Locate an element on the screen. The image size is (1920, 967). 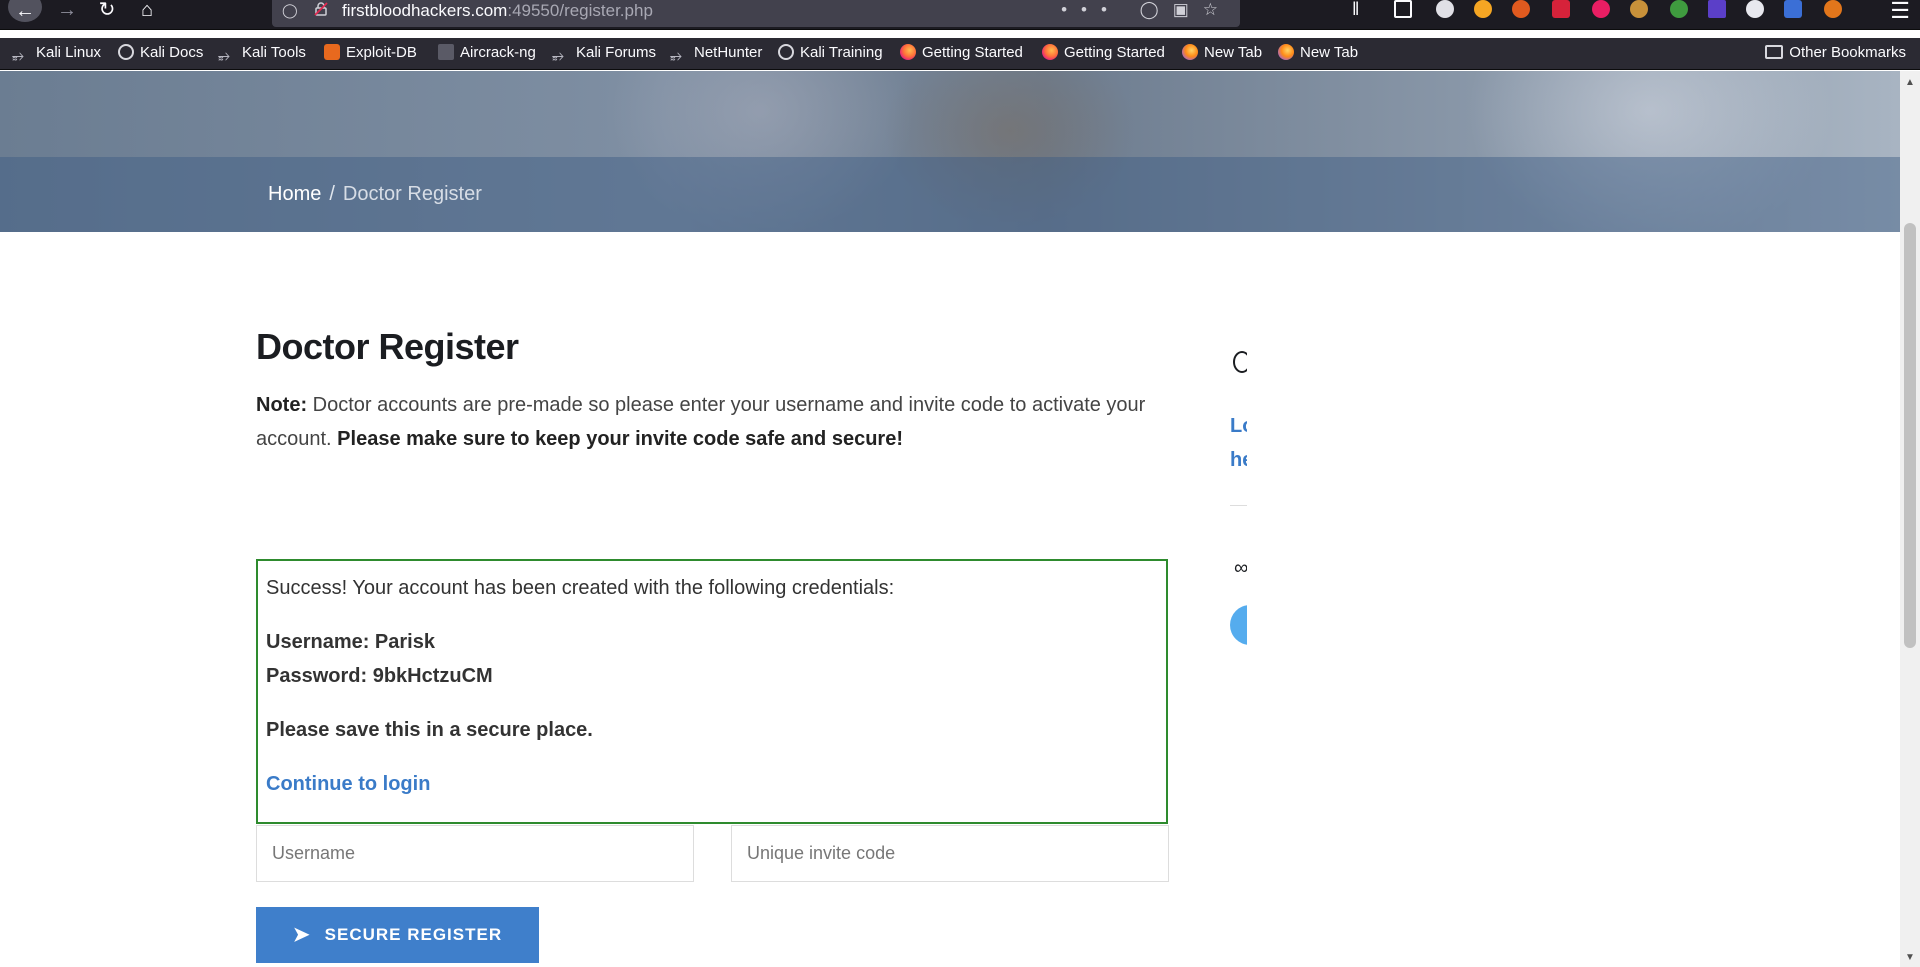
extension-green-icon is located at coordinates (1679, 9).